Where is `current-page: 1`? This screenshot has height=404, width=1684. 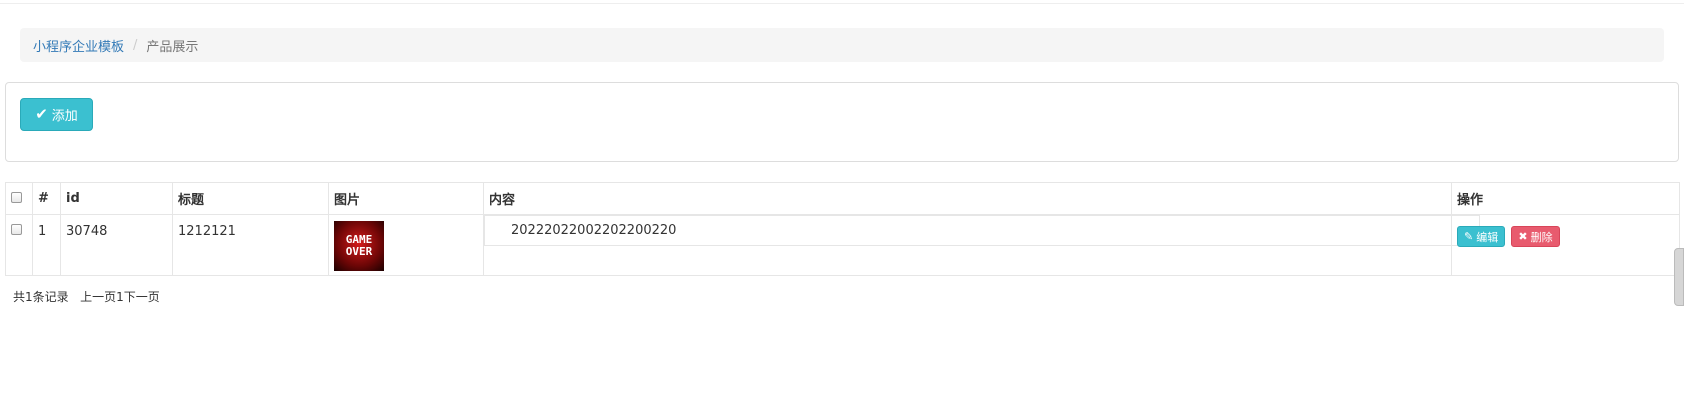
current-page: 1 is located at coordinates (120, 297).